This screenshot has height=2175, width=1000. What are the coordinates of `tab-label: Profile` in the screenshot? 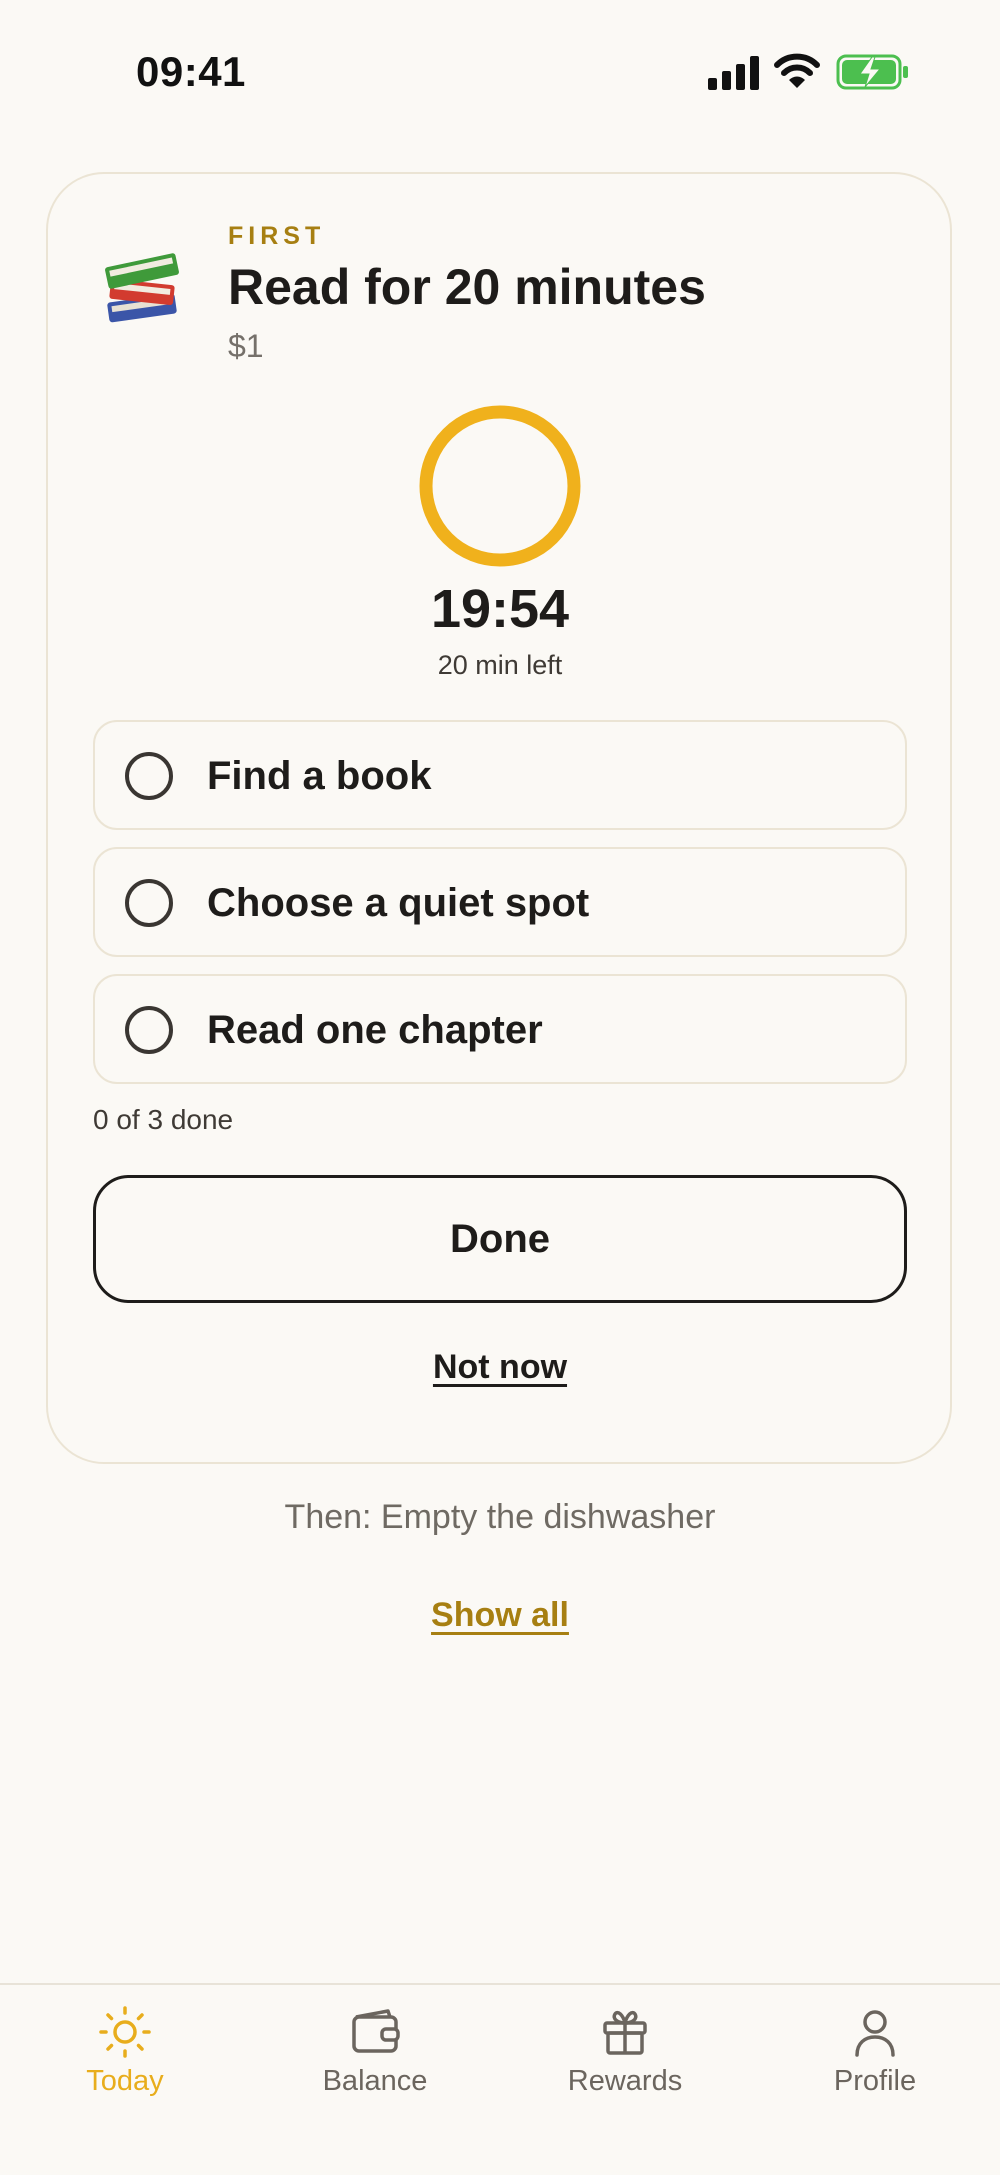 It's located at (875, 2081).